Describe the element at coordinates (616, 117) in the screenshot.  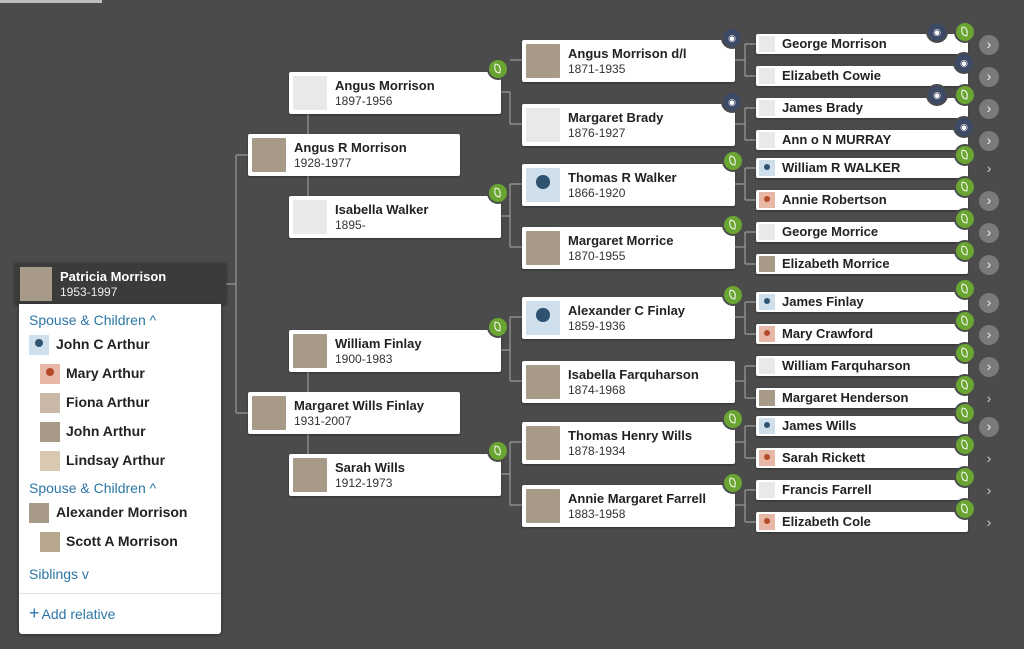
I see `person-name: Margaret Brady` at that location.